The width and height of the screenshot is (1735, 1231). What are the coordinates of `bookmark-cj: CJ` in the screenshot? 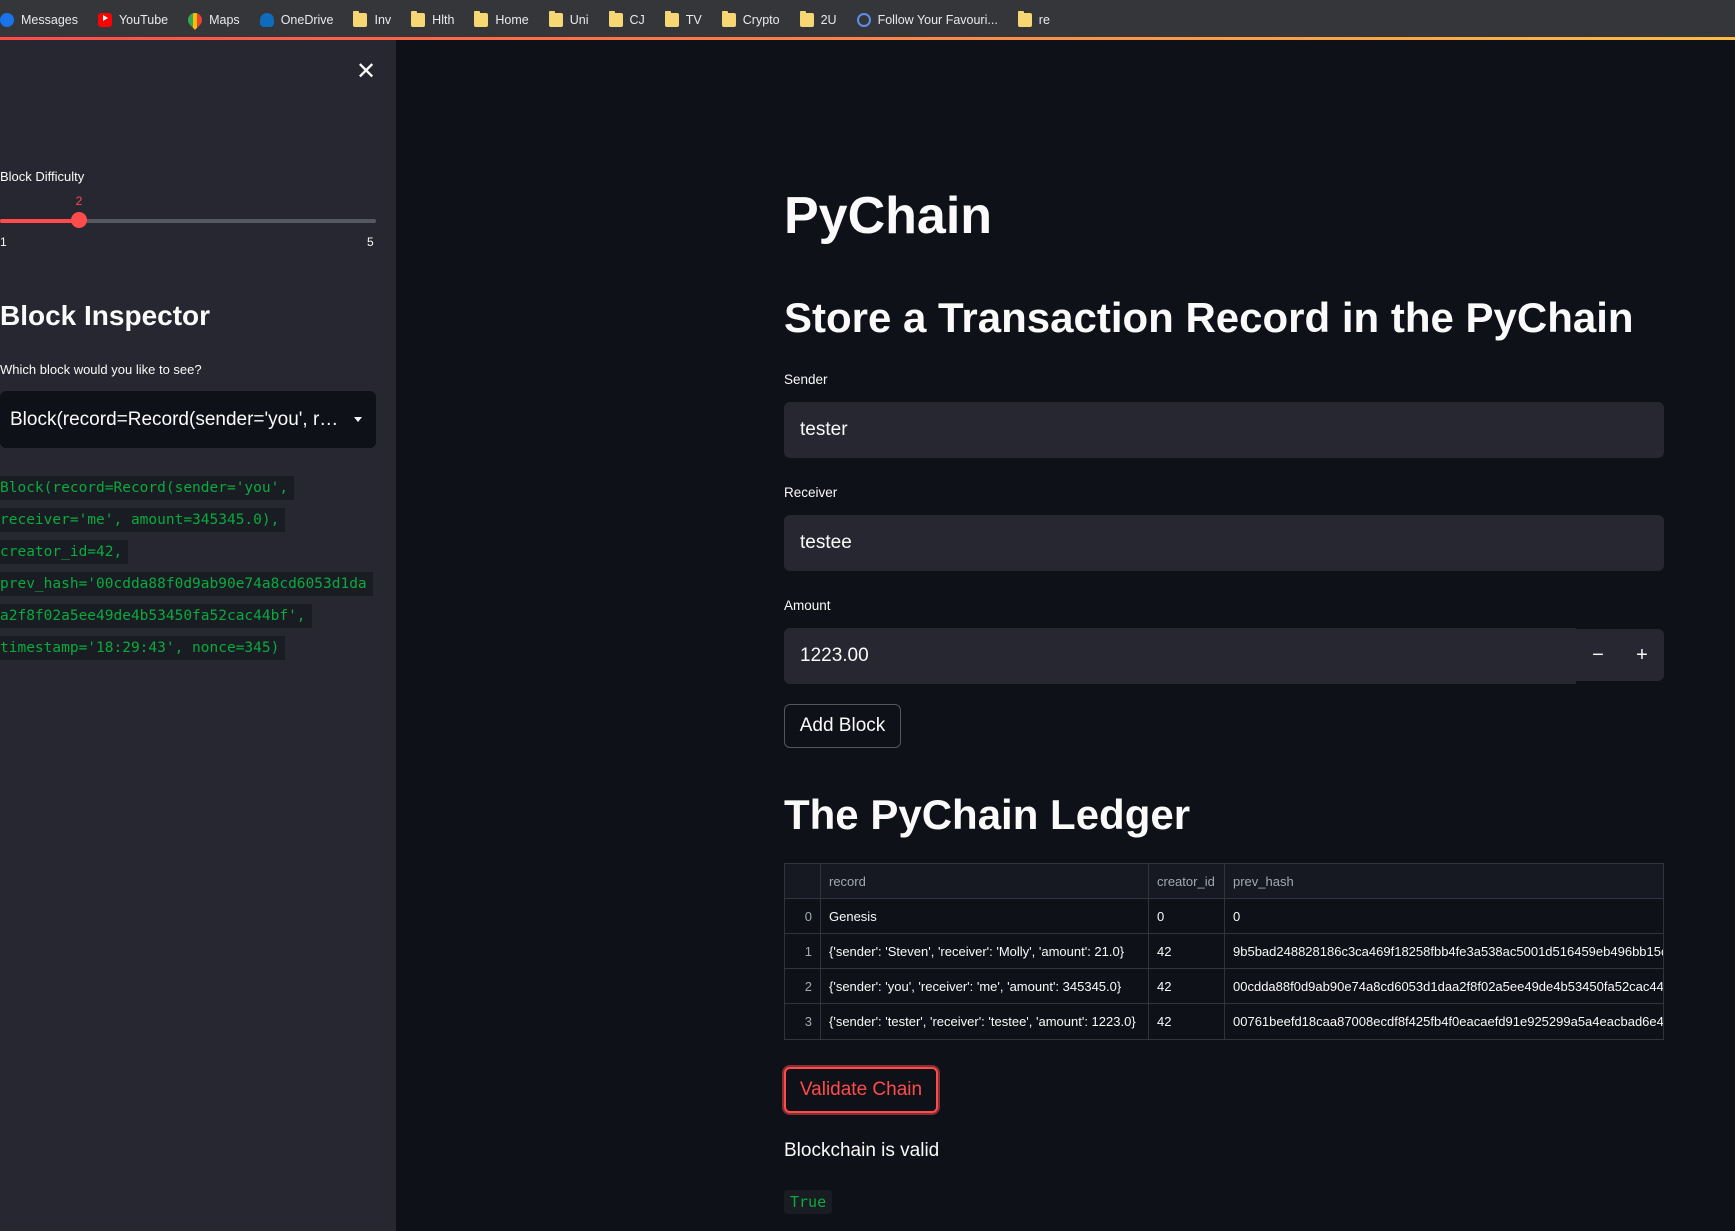 It's located at (626, 20).